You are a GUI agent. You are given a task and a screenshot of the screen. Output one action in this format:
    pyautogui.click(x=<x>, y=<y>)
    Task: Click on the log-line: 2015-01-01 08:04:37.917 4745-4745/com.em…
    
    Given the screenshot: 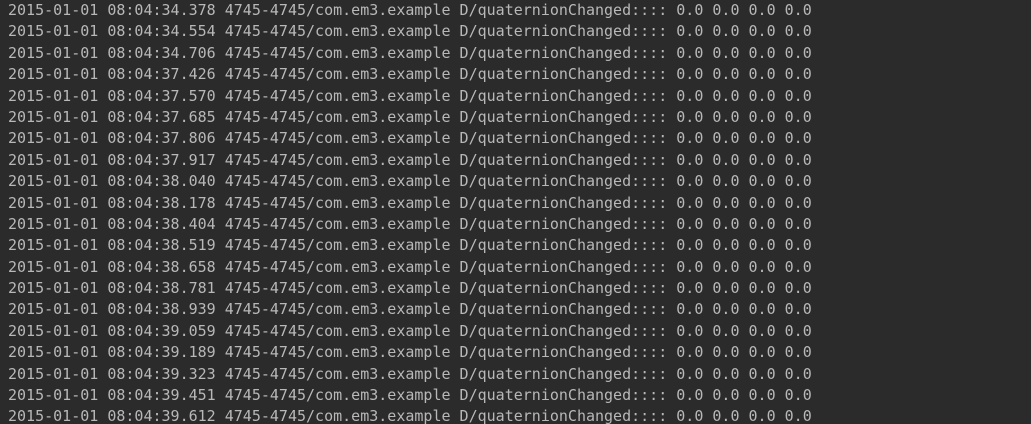 What is the action you would take?
    pyautogui.click(x=410, y=159)
    